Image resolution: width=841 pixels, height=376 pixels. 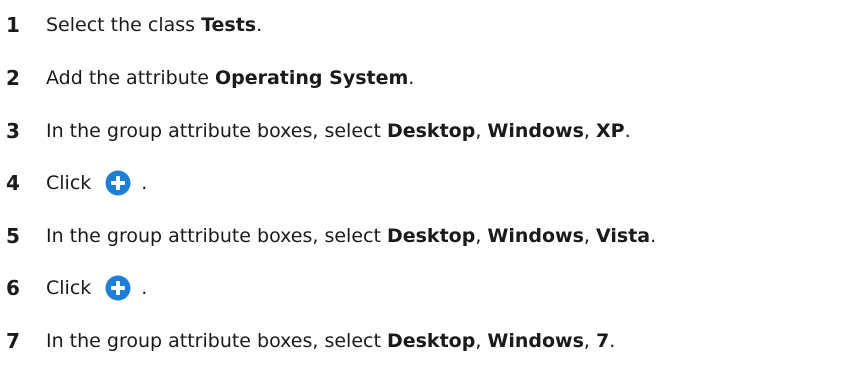 What do you see at coordinates (13, 25) in the screenshot?
I see `step-number: 1` at bounding box center [13, 25].